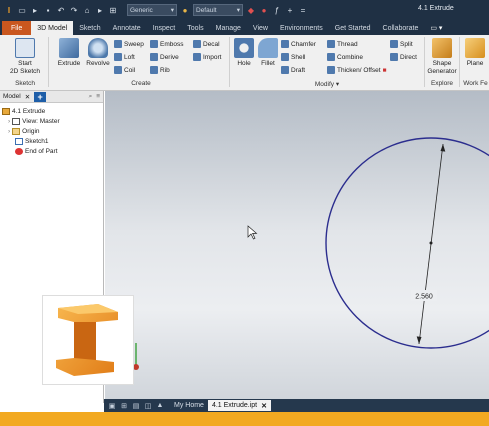 The height and width of the screenshot is (426, 489). I want to click on customize-icon: =, so click(303, 10).